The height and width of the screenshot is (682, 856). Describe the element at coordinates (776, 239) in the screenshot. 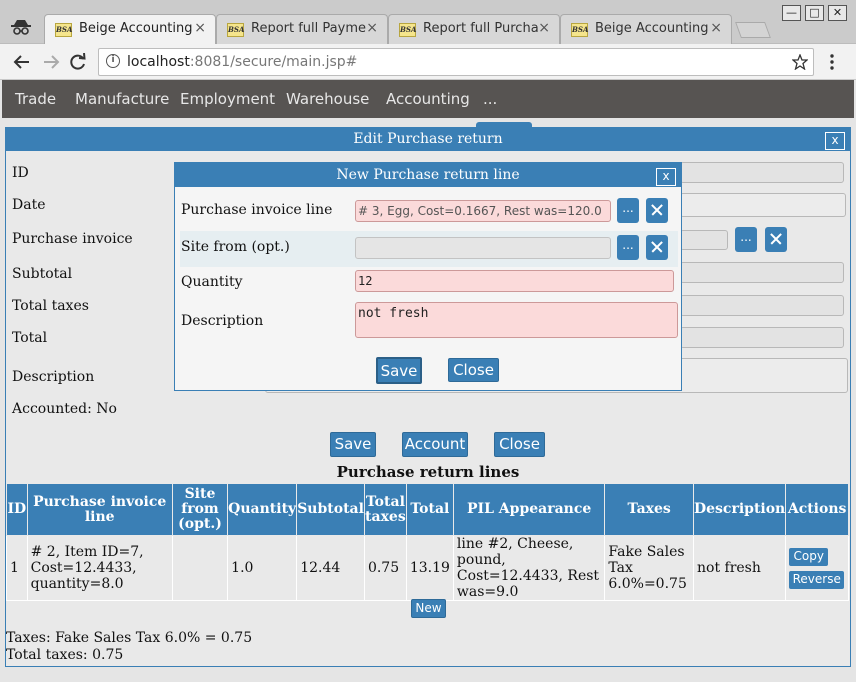

I see `purchase-invoice-clear-button` at that location.